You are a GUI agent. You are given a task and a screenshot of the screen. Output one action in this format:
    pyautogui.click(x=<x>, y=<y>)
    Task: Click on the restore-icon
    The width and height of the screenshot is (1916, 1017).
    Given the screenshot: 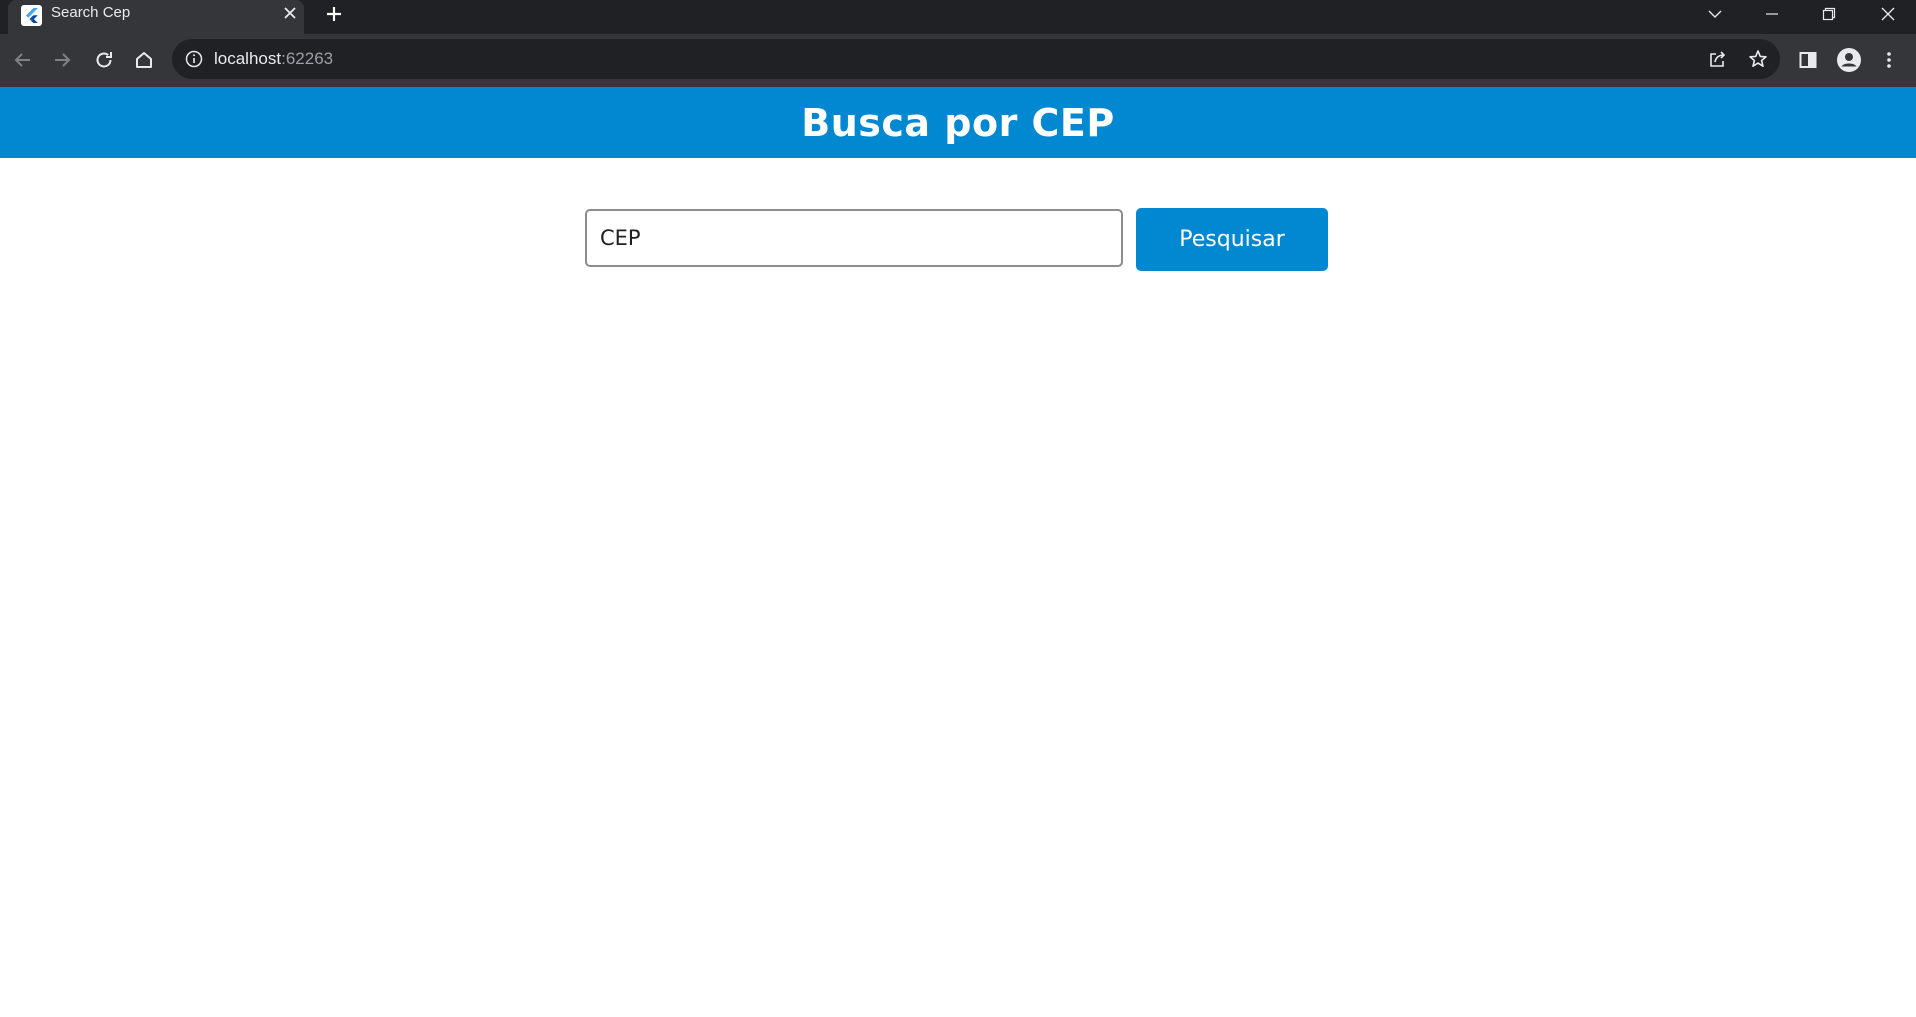 What is the action you would take?
    pyautogui.click(x=1829, y=14)
    